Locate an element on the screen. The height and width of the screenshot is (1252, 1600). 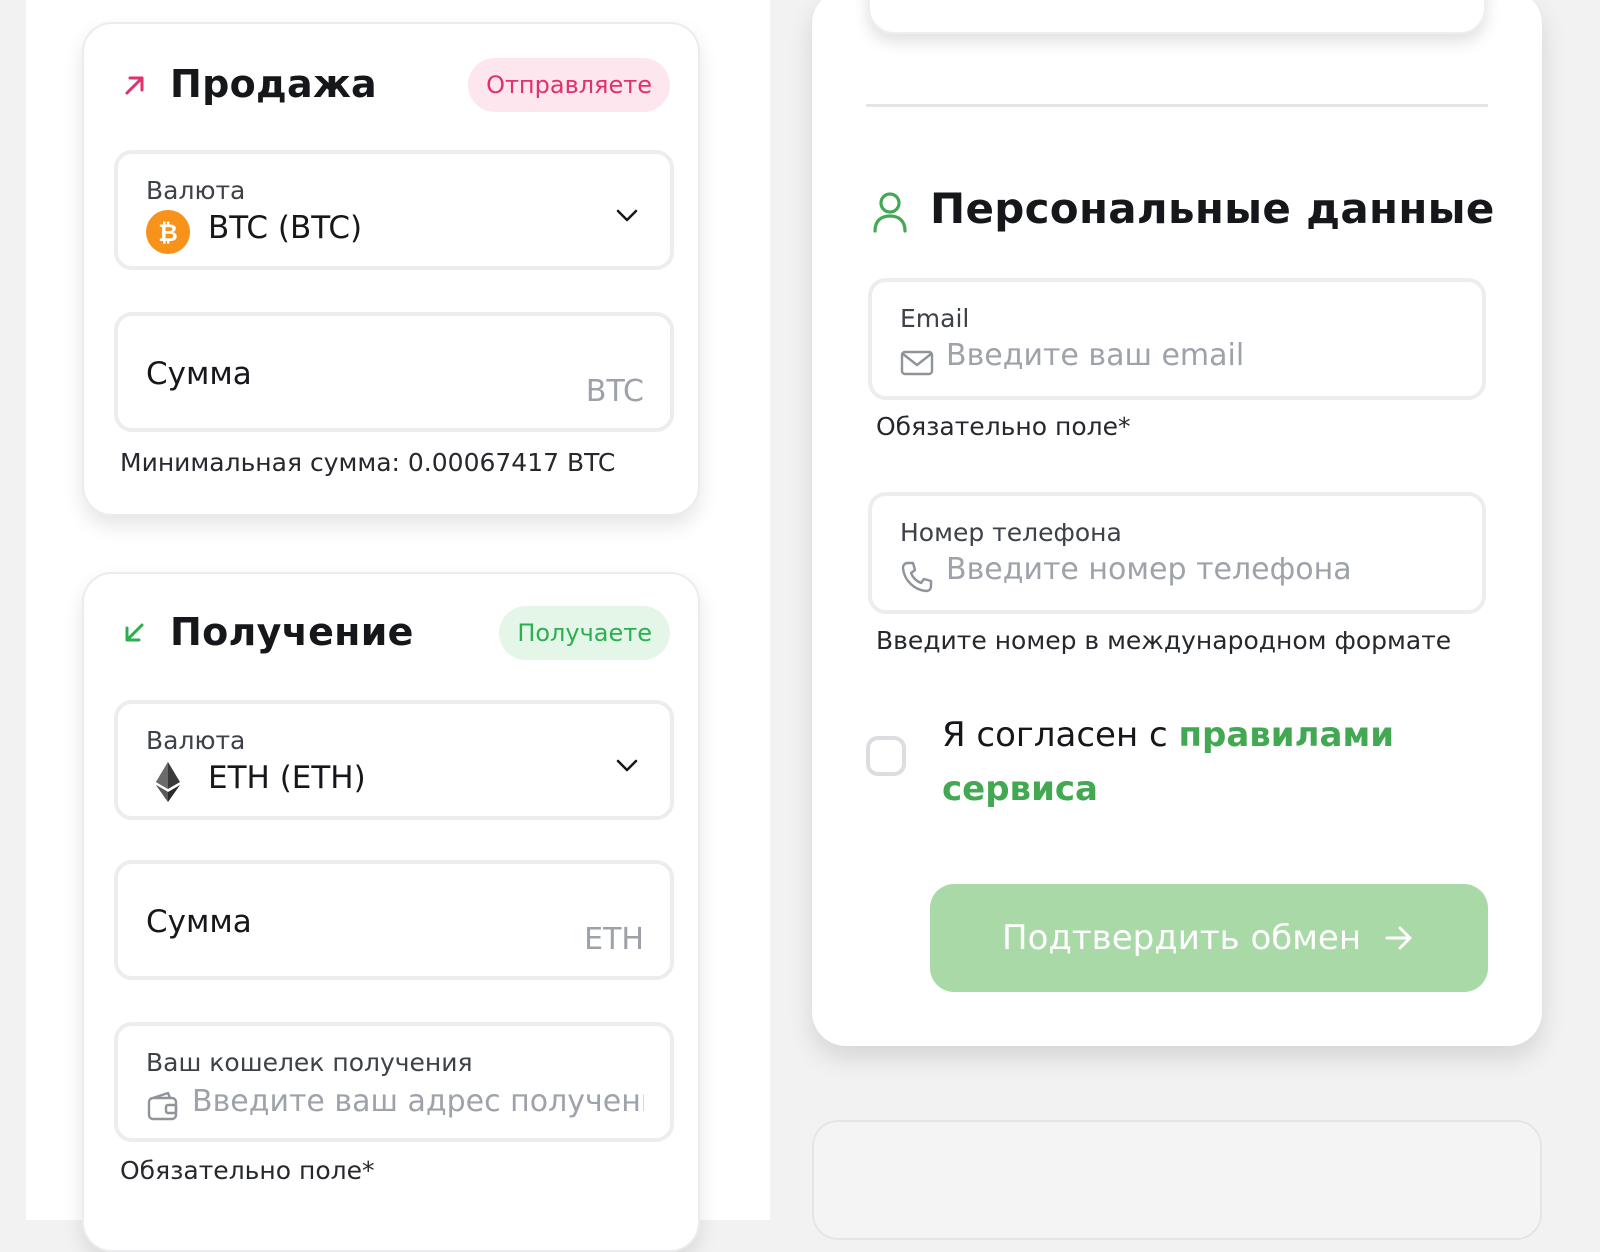
personal-data-title: Персональные данные is located at coordinates (1212, 208).